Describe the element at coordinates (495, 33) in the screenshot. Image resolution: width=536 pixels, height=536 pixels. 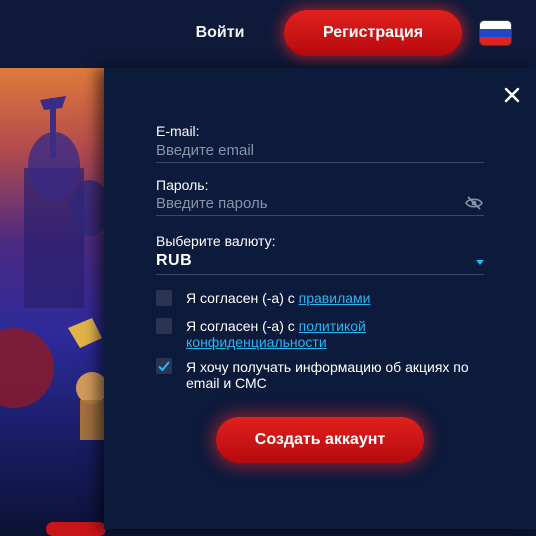
I see `russia-flag-icon` at that location.